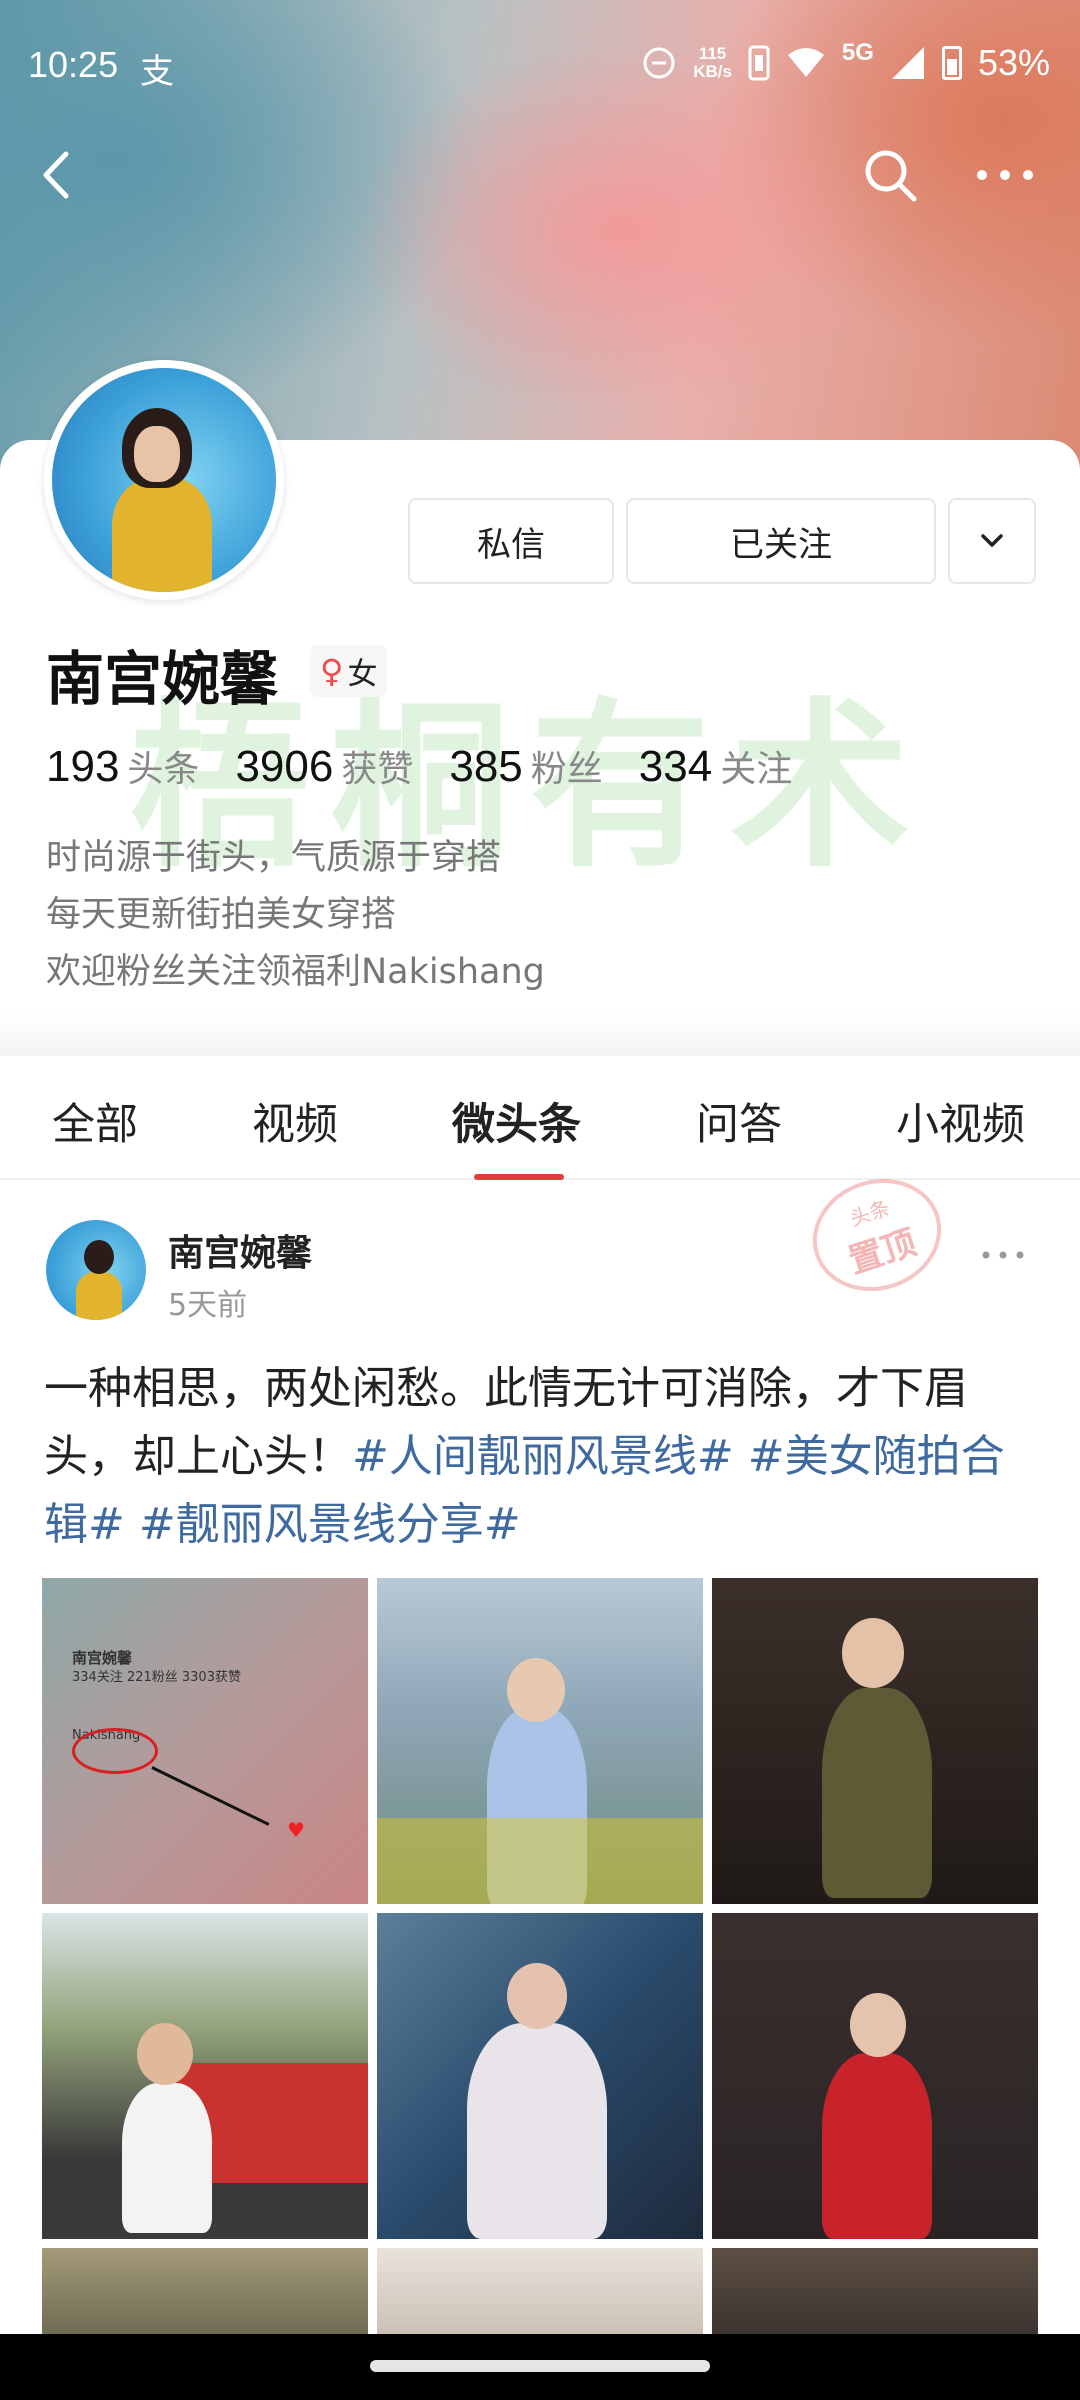  I want to click on stat-following: 334 关注, so click(715, 766).